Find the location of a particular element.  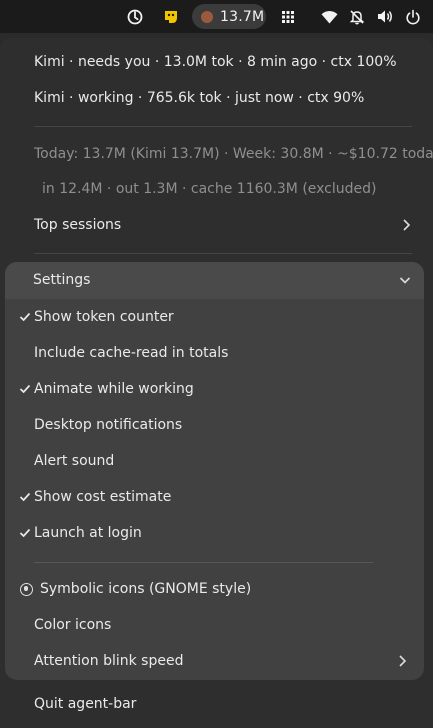

radio-label: Color icons is located at coordinates (73, 625).